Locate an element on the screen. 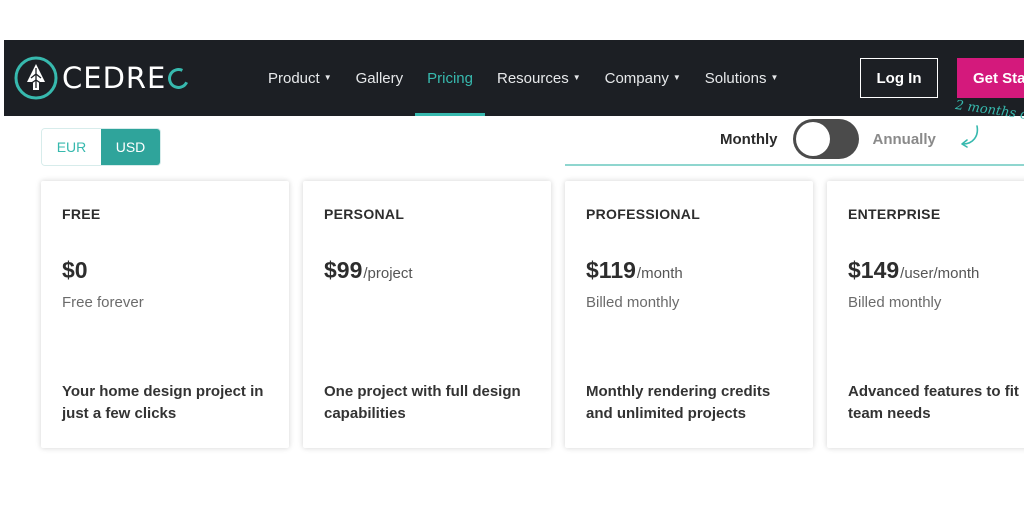 This screenshot has width=1024, height=512. price-unit: /project is located at coordinates (388, 273).